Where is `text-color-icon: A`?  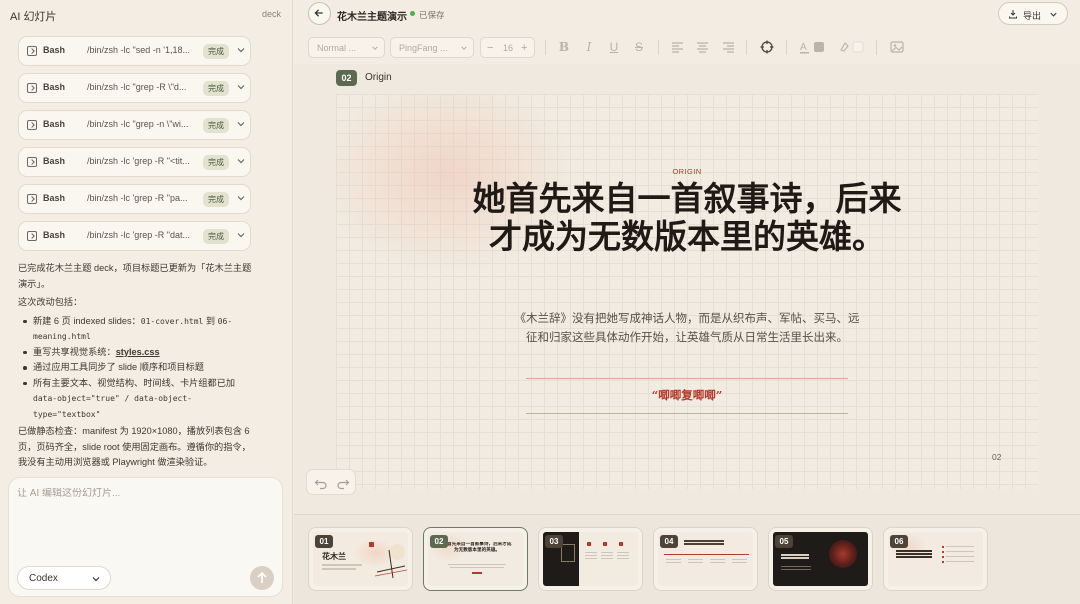 text-color-icon: A is located at coordinates (813, 47).